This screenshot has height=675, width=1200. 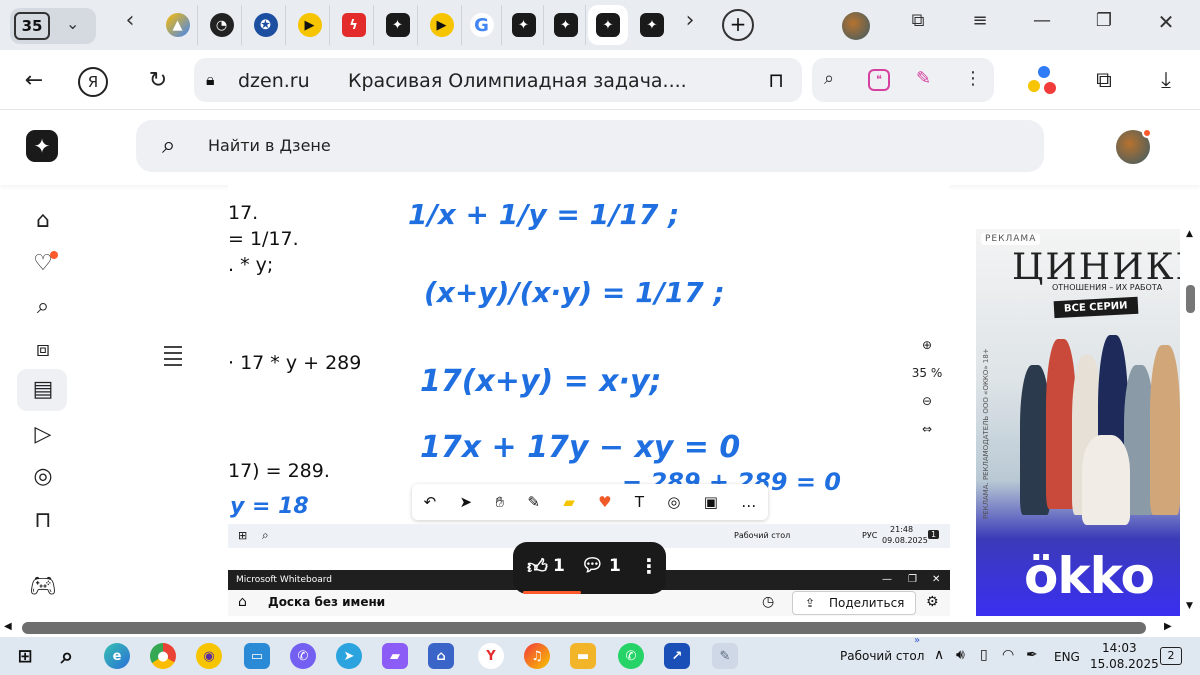 I want to click on tab-play-2: ▶, so click(x=442, y=25).